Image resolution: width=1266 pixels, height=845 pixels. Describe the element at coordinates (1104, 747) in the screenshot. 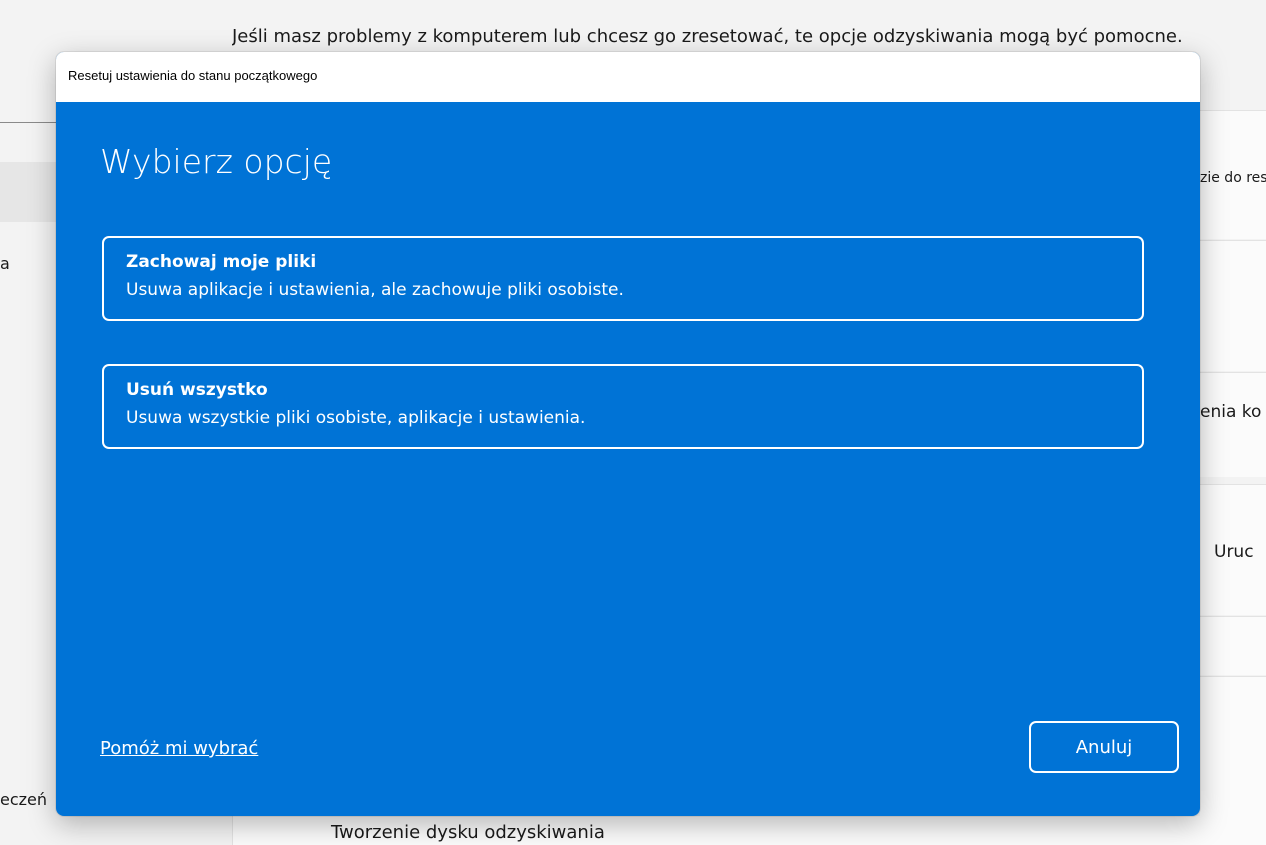

I see `cancel-button: Anuluj` at that location.